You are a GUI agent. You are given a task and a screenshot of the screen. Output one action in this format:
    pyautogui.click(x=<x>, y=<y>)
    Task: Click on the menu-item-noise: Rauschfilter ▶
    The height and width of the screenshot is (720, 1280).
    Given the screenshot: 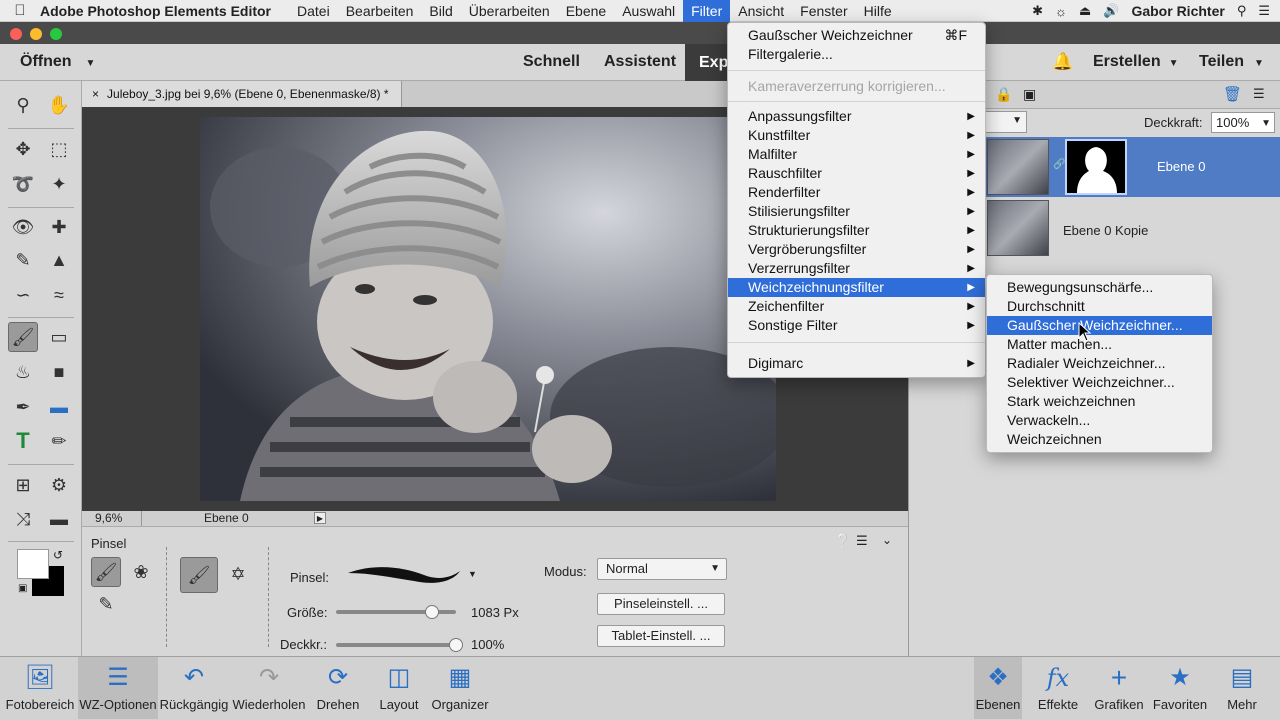 What is the action you would take?
    pyautogui.click(x=856, y=173)
    